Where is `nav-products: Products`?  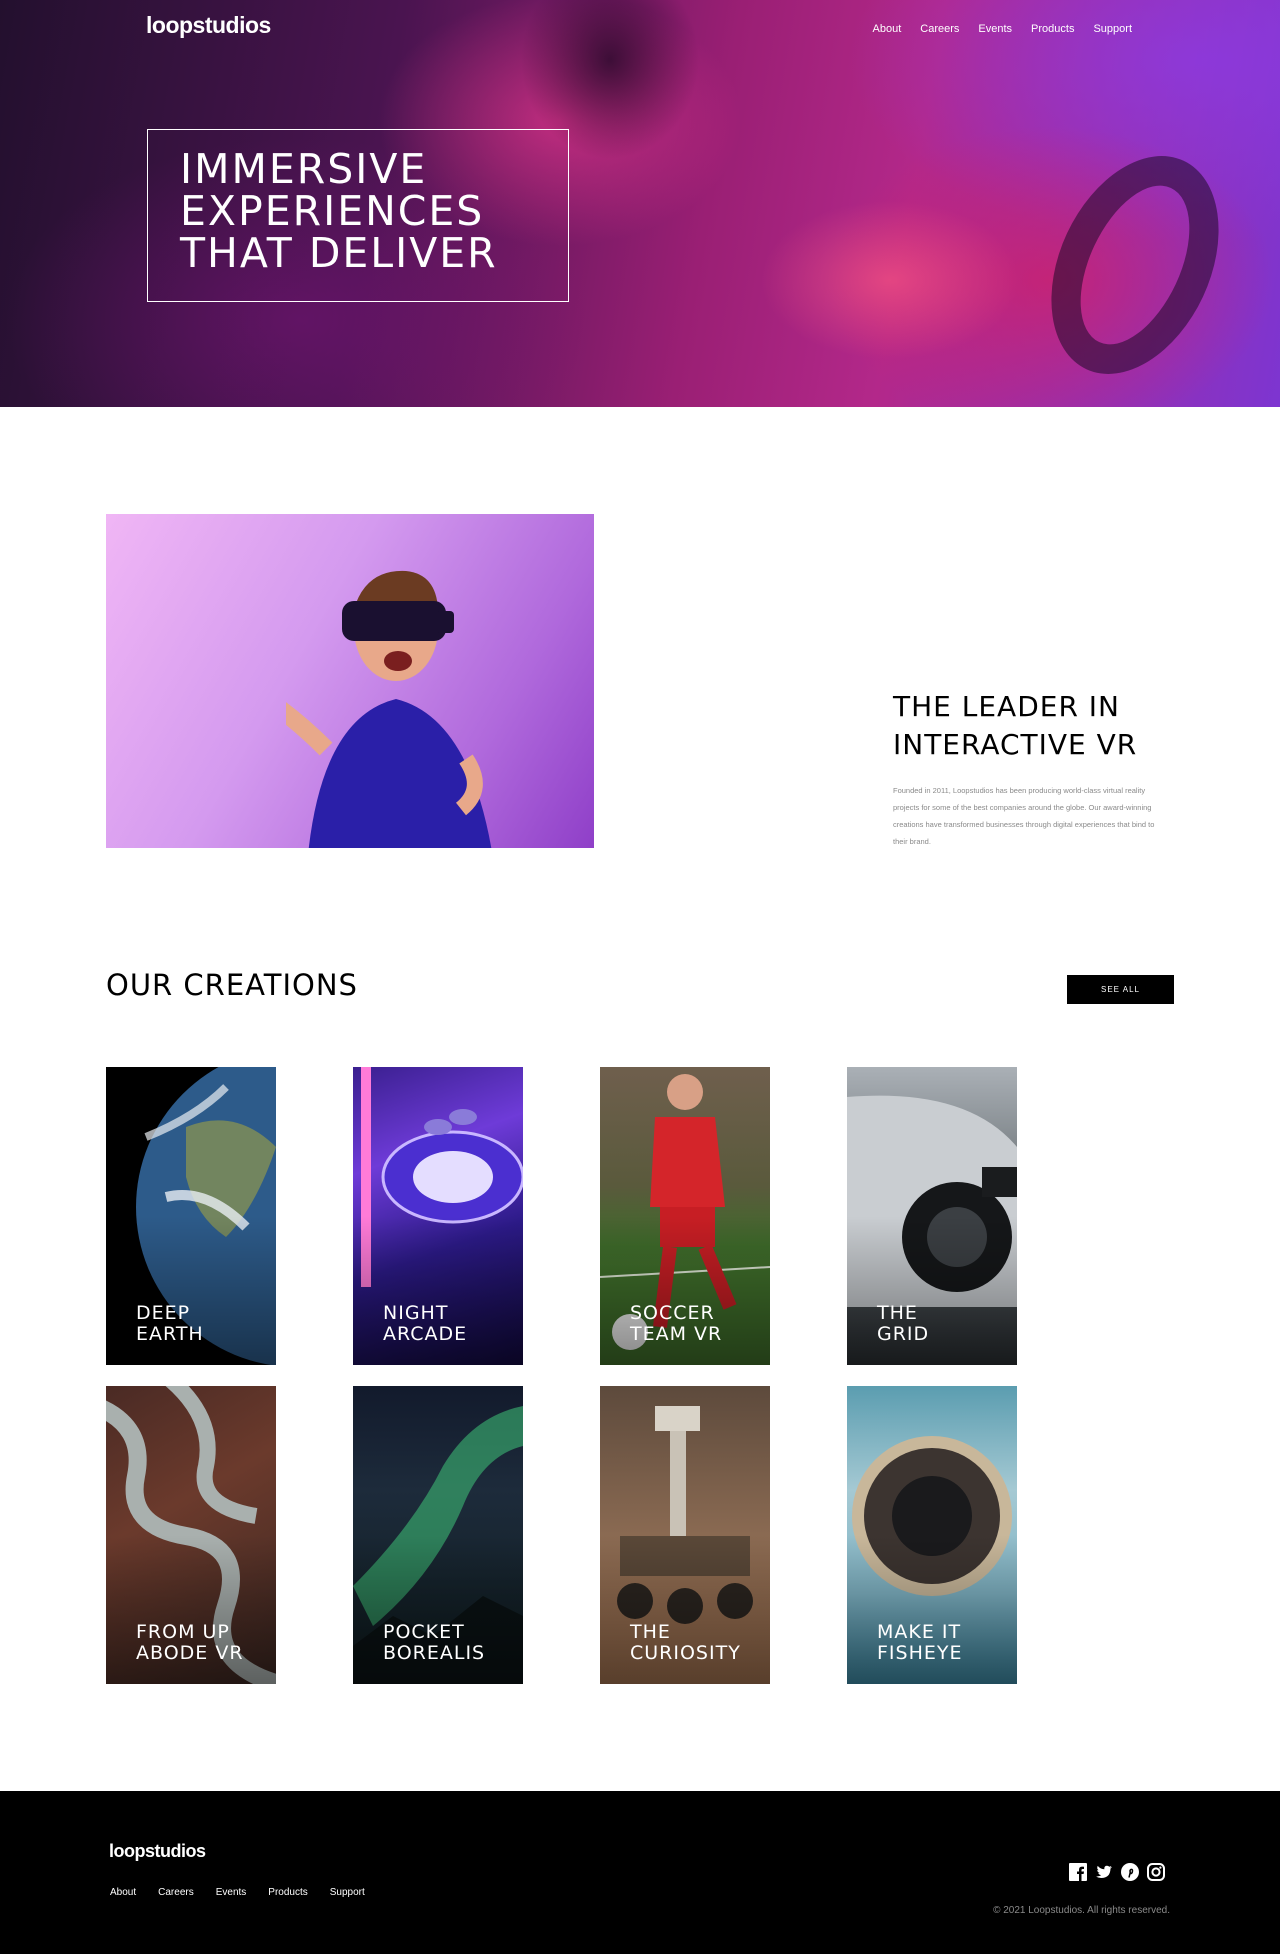 nav-products: Products is located at coordinates (1052, 29).